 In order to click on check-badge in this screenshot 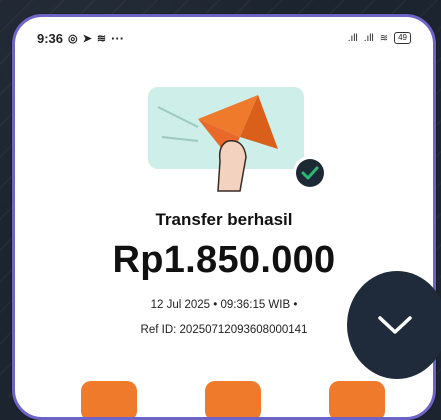, I will do `click(310, 173)`.